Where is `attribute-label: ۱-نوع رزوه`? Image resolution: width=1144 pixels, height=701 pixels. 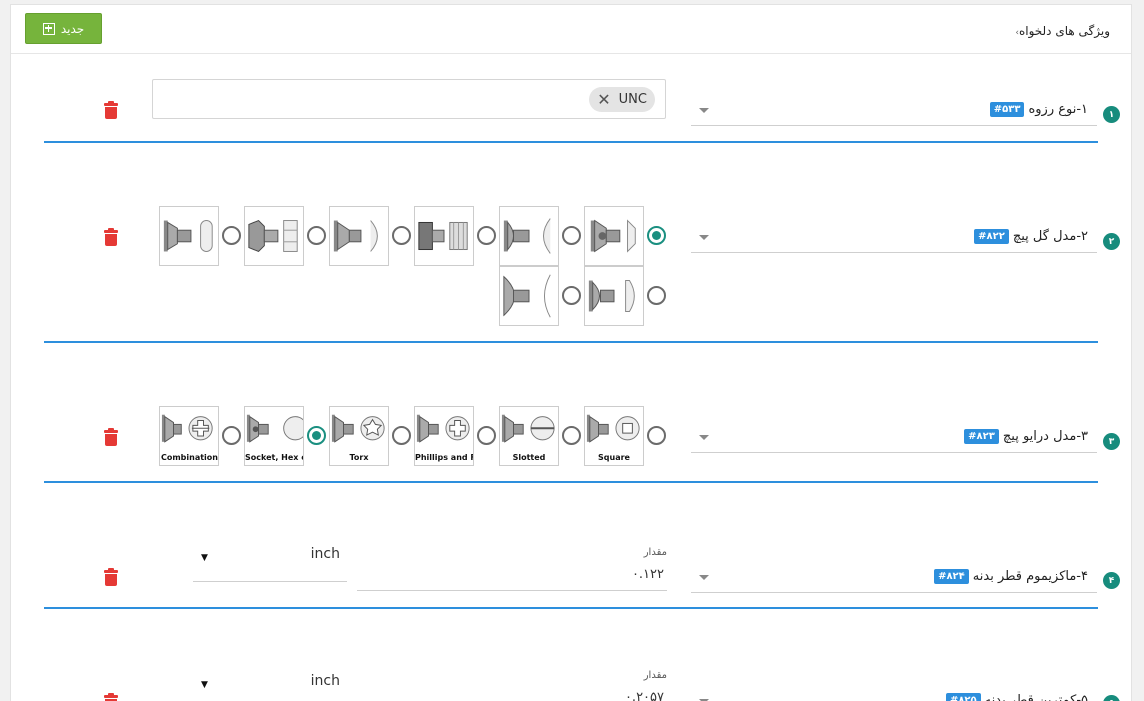
attribute-label: ۱-نوع رزوه is located at coordinates (1058, 109).